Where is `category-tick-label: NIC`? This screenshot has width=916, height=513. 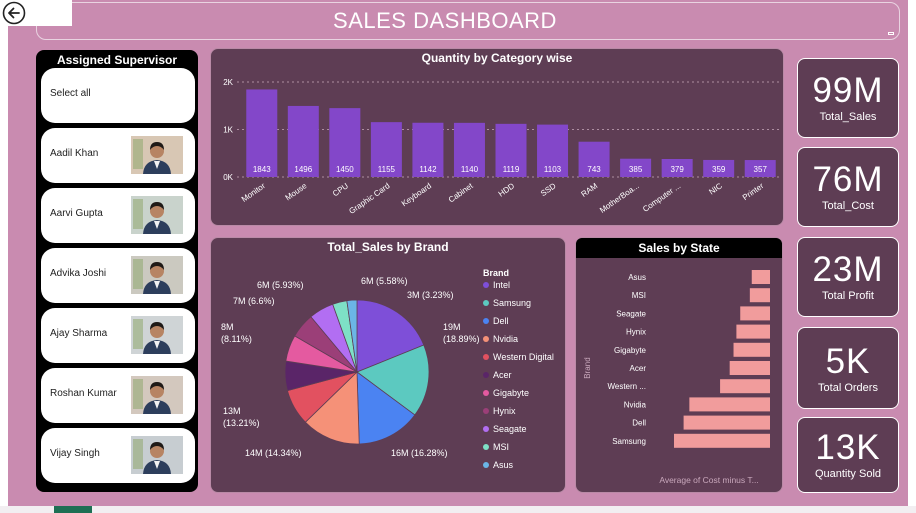 category-tick-label: NIC is located at coordinates (715, 188).